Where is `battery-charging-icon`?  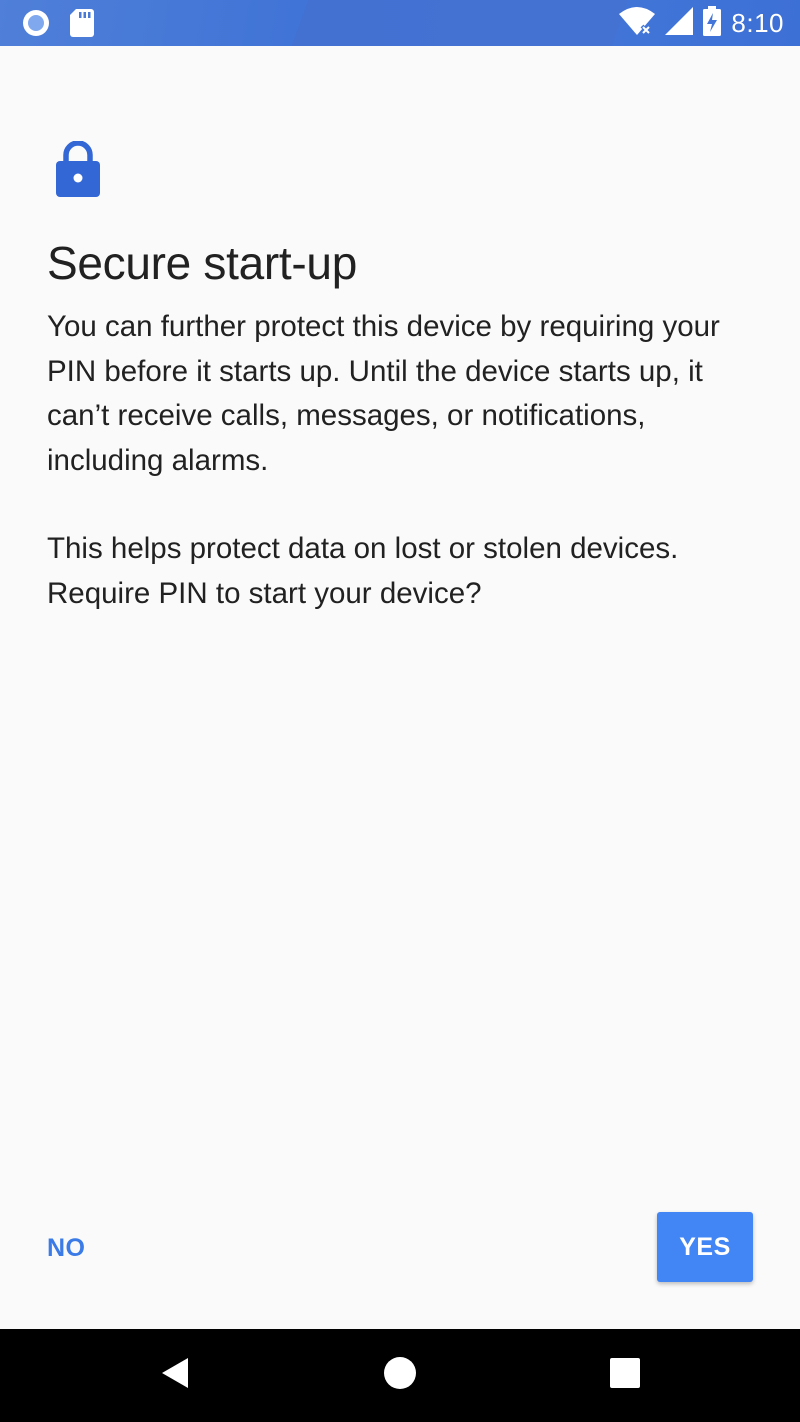
battery-charging-icon is located at coordinates (712, 23).